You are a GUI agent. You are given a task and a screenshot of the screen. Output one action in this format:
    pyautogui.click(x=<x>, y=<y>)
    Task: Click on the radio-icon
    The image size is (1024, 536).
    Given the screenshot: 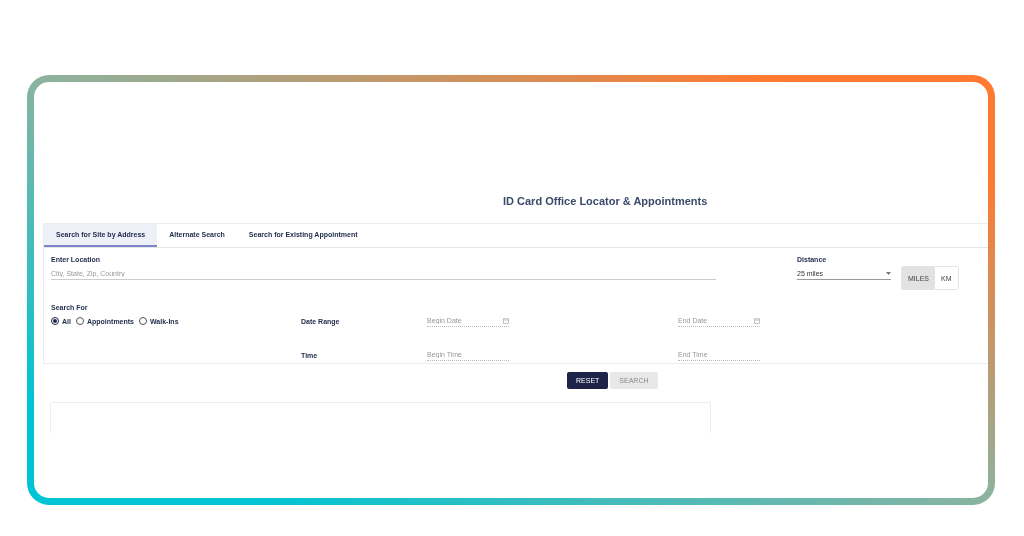 What is the action you would take?
    pyautogui.click(x=55, y=321)
    